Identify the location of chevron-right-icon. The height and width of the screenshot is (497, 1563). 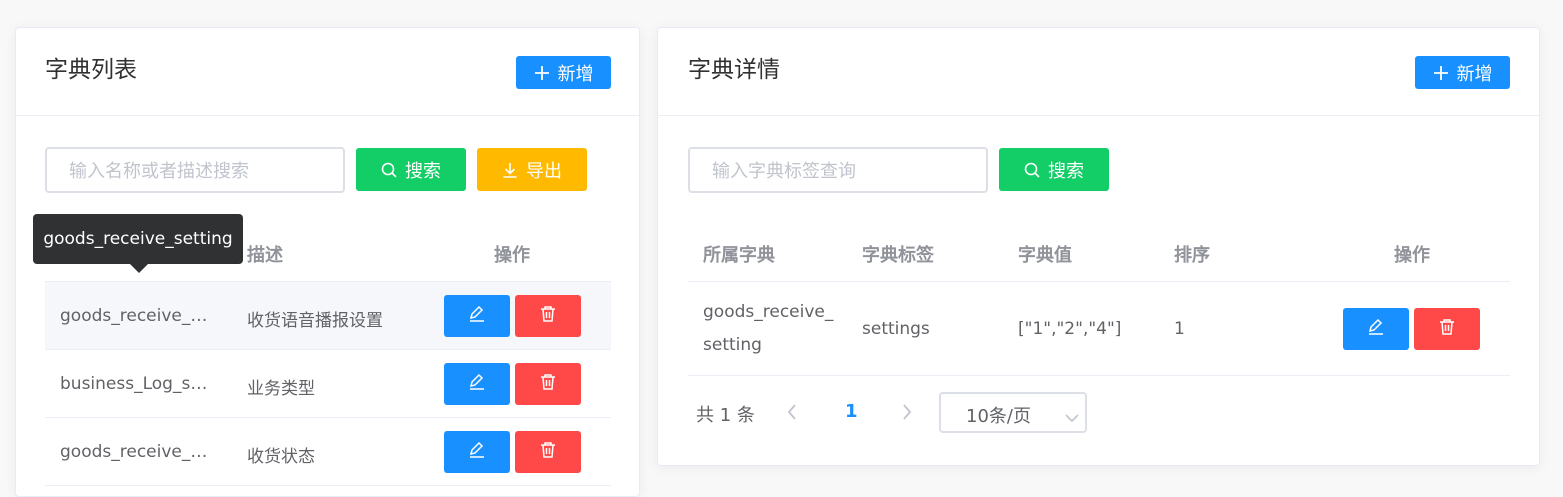
(907, 414).